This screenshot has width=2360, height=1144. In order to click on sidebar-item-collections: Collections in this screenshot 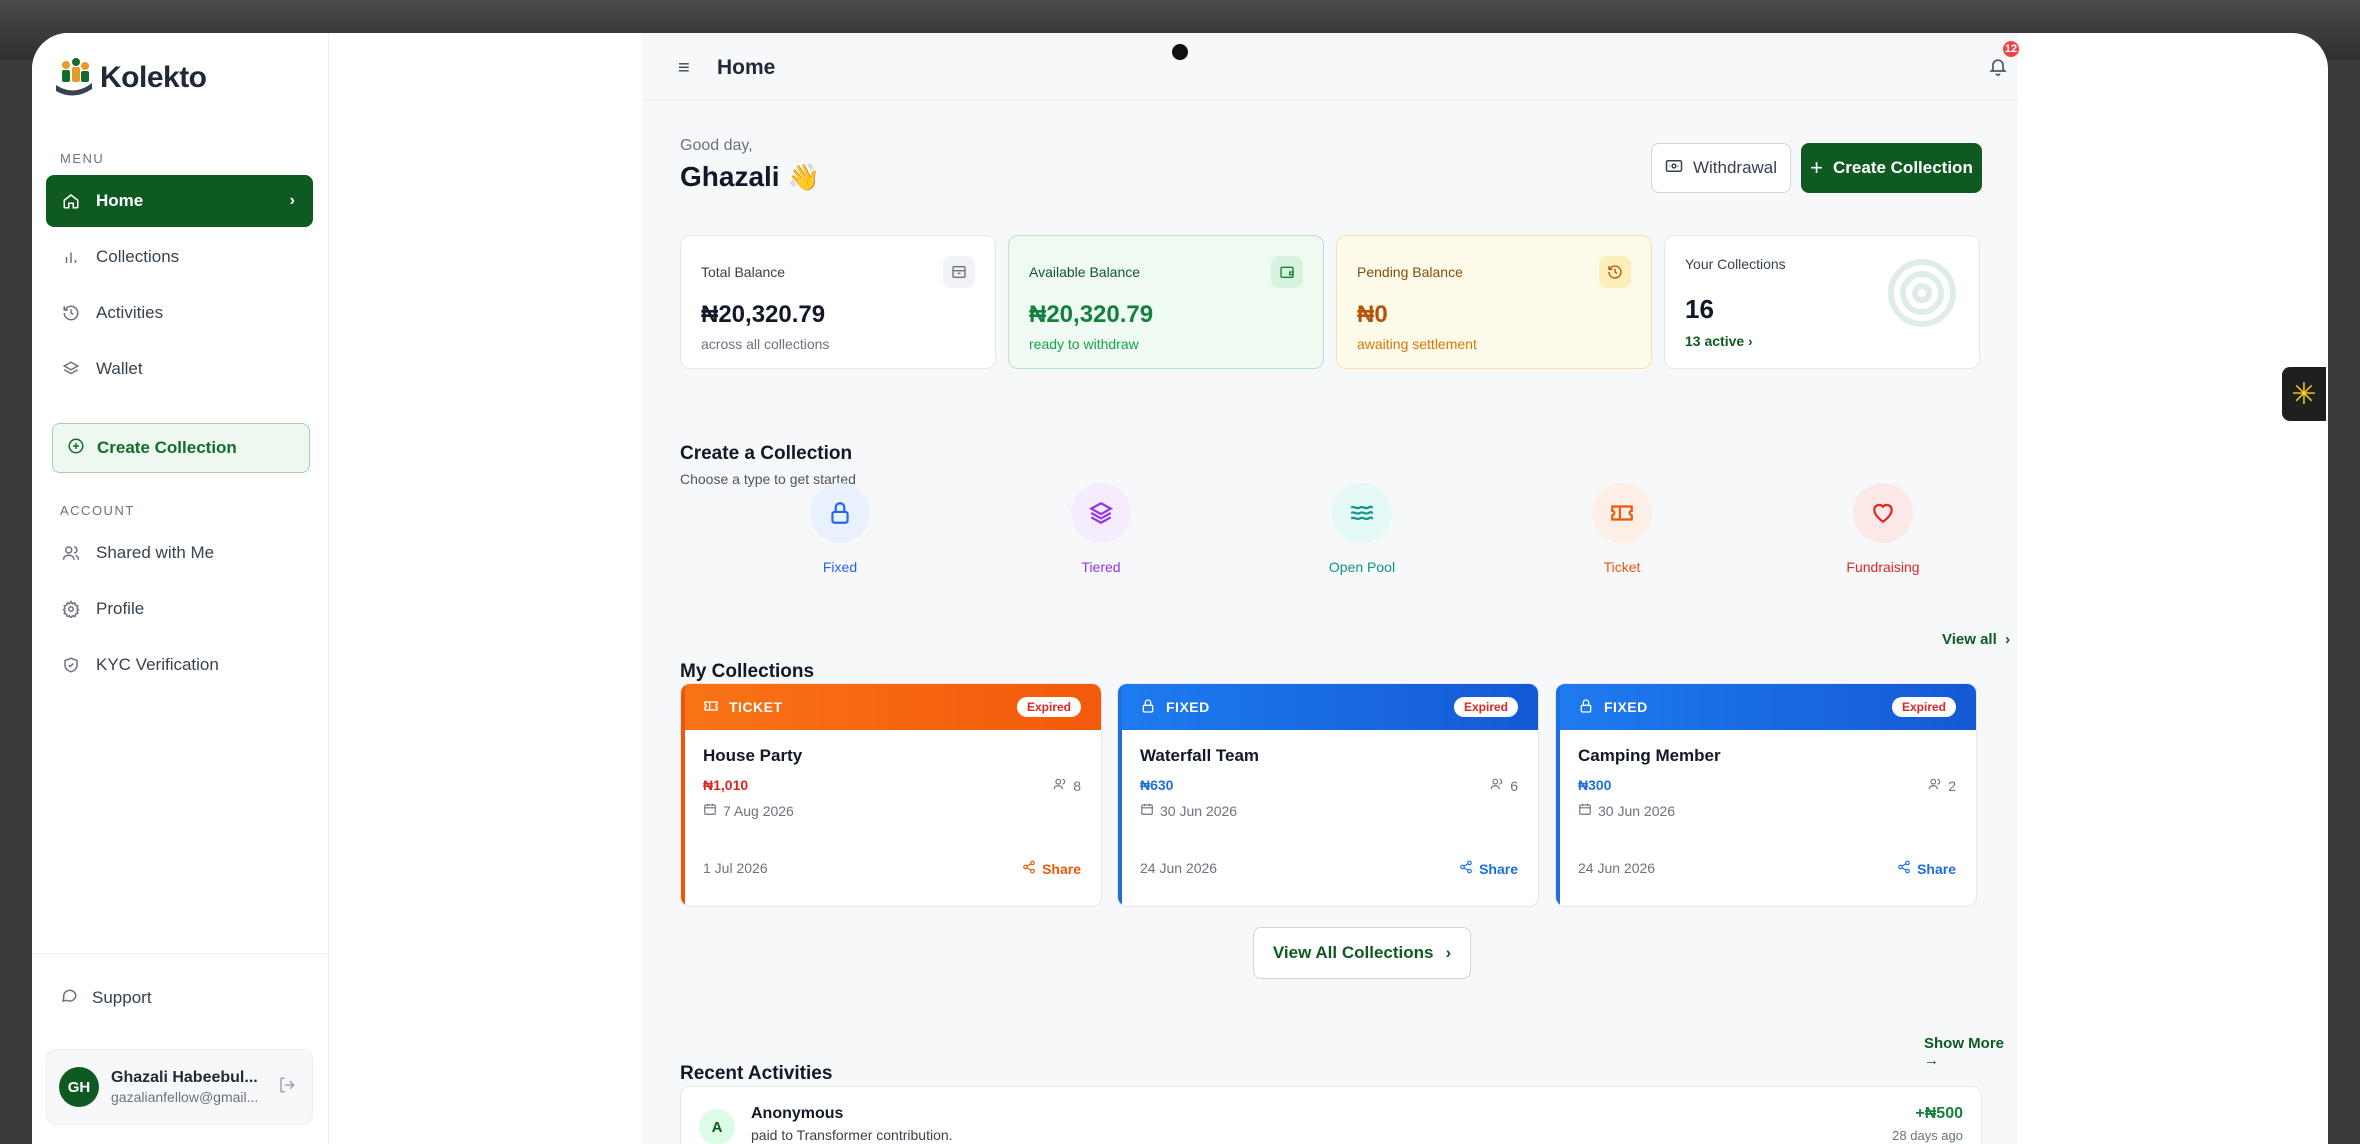, I will do `click(179, 257)`.